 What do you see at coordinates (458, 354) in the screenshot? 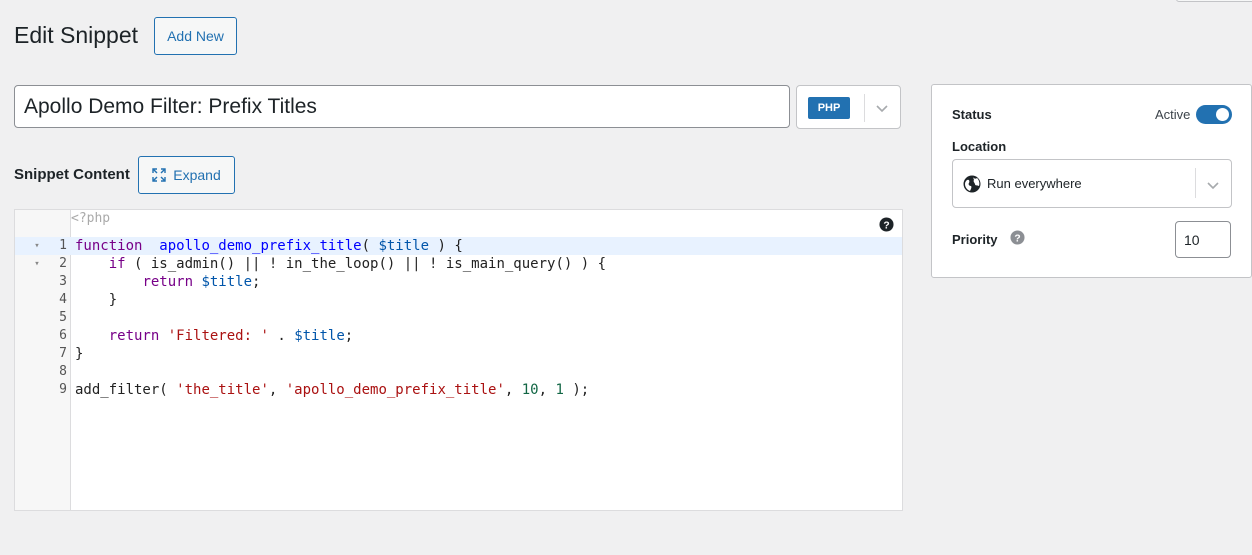
I see `code-line: 7}` at bounding box center [458, 354].